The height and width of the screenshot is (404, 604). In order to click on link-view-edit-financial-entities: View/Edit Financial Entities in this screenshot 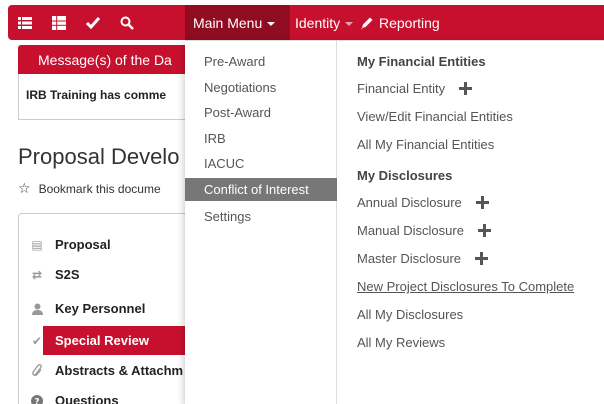, I will do `click(435, 116)`.